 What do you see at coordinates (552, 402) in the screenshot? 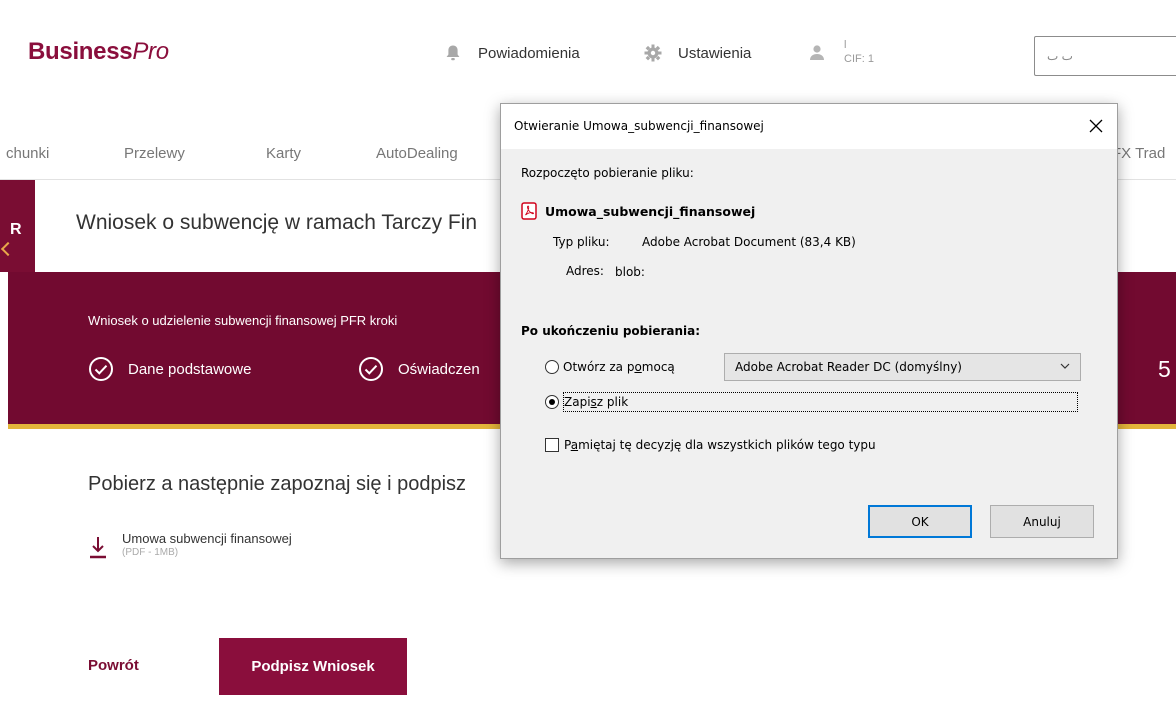
I see `save-file-radio` at bounding box center [552, 402].